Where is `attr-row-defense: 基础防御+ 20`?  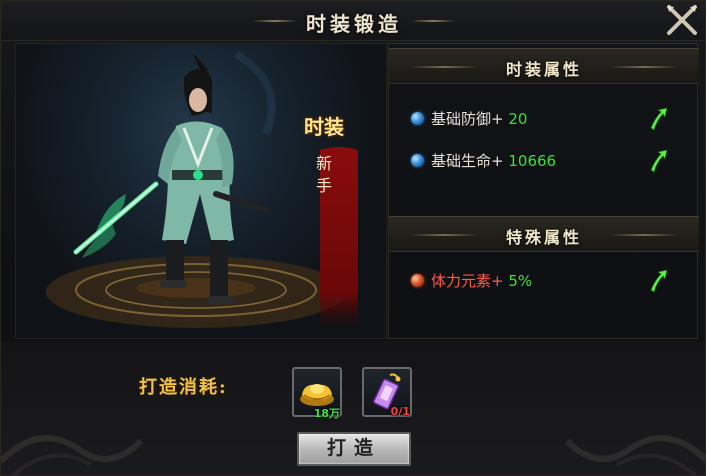 attr-row-defense: 基础防御+ 20 is located at coordinates (546, 119).